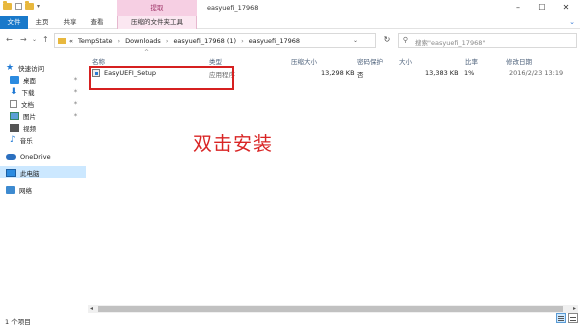 Image resolution: width=580 pixels, height=326 pixels. I want to click on sidebar-item-documents: 文档 ✶, so click(44, 103).